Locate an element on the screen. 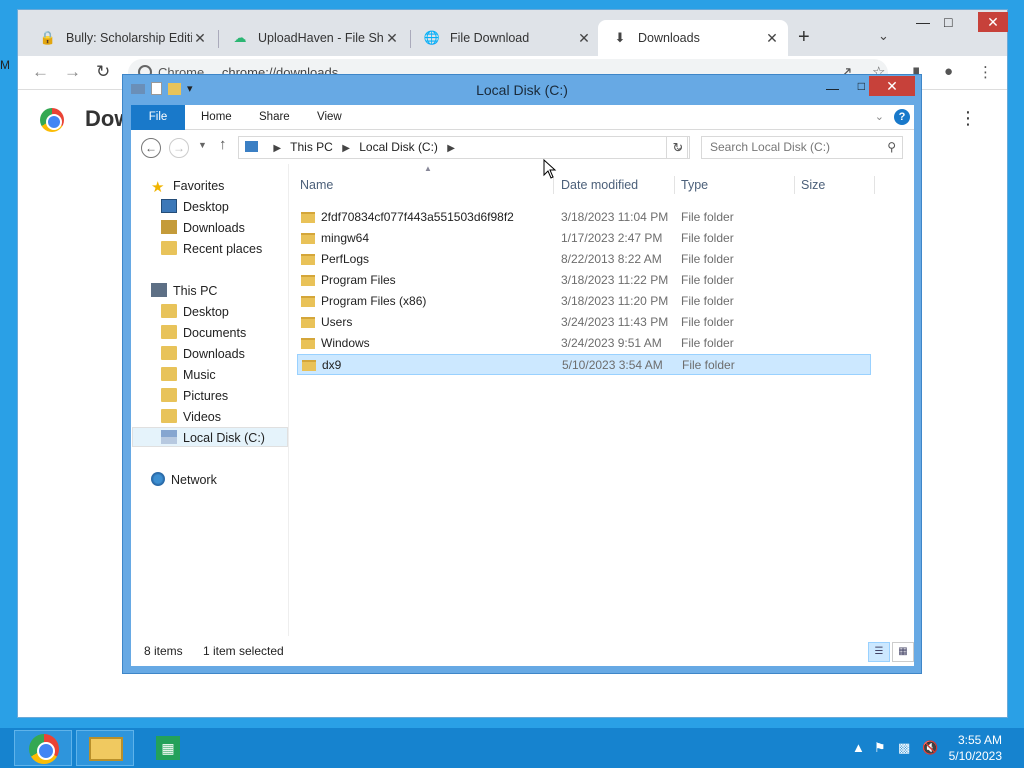 The height and width of the screenshot is (768, 1024). recent-locations-icon: ▼ is located at coordinates (202, 145).